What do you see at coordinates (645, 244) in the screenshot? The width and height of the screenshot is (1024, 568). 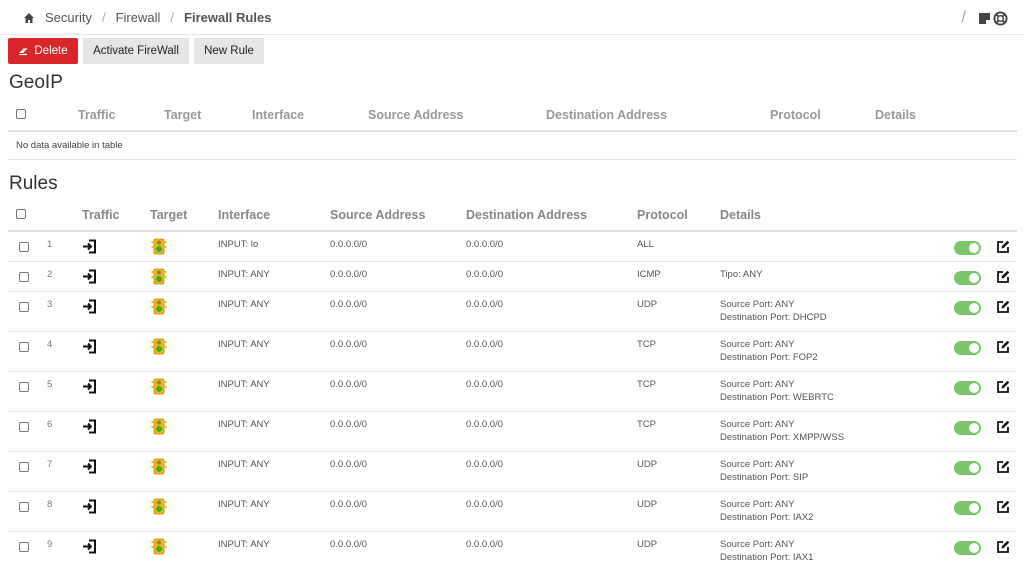 I see `row-protocol: ALL` at bounding box center [645, 244].